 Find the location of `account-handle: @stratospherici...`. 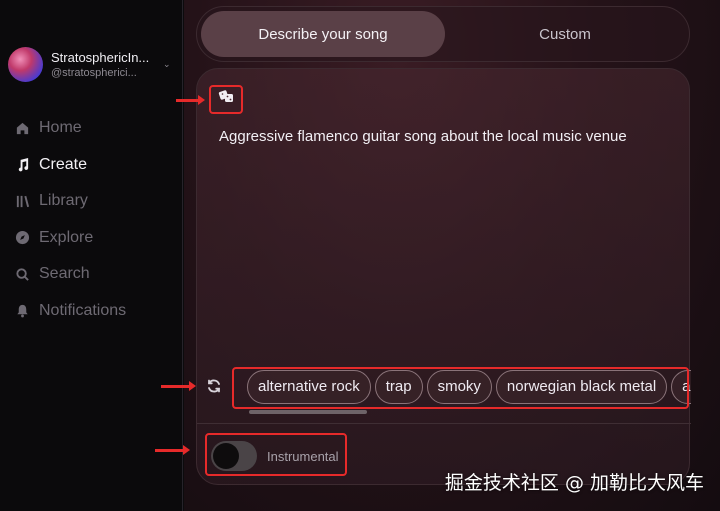

account-handle: @stratospherici... is located at coordinates (94, 72).